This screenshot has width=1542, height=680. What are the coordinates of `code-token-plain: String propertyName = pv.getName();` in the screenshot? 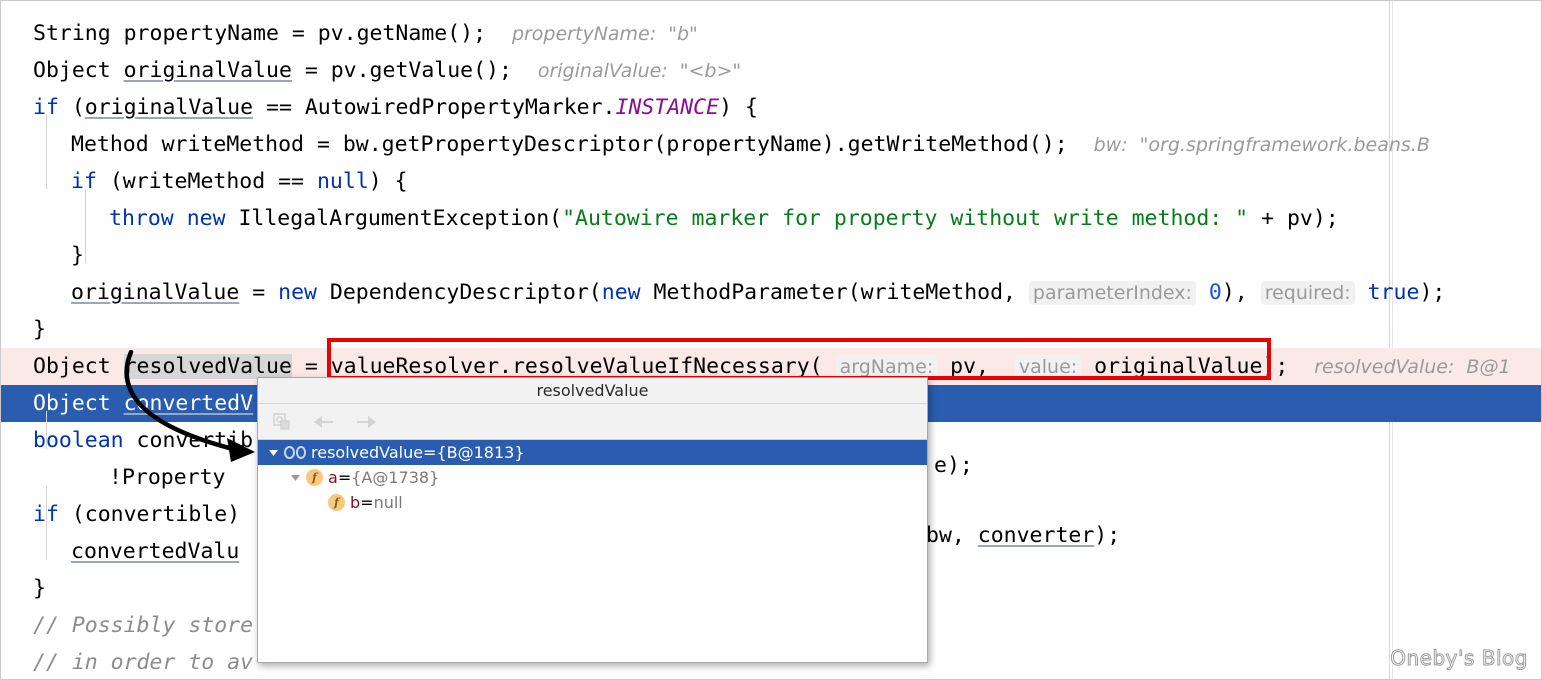 It's located at (260, 33).